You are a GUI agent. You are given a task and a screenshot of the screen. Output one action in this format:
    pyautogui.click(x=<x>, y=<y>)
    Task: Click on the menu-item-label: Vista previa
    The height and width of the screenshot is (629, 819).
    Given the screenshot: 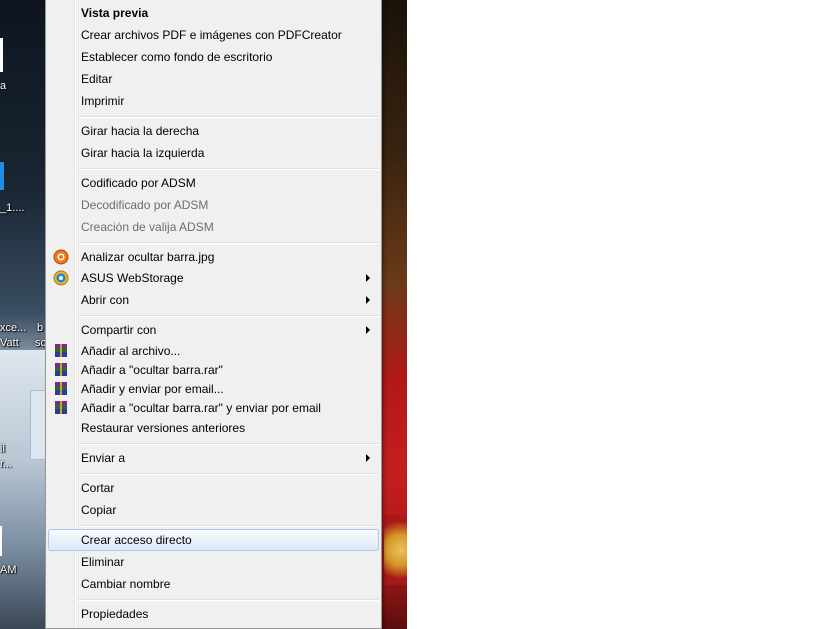 What is the action you would take?
    pyautogui.click(x=115, y=13)
    